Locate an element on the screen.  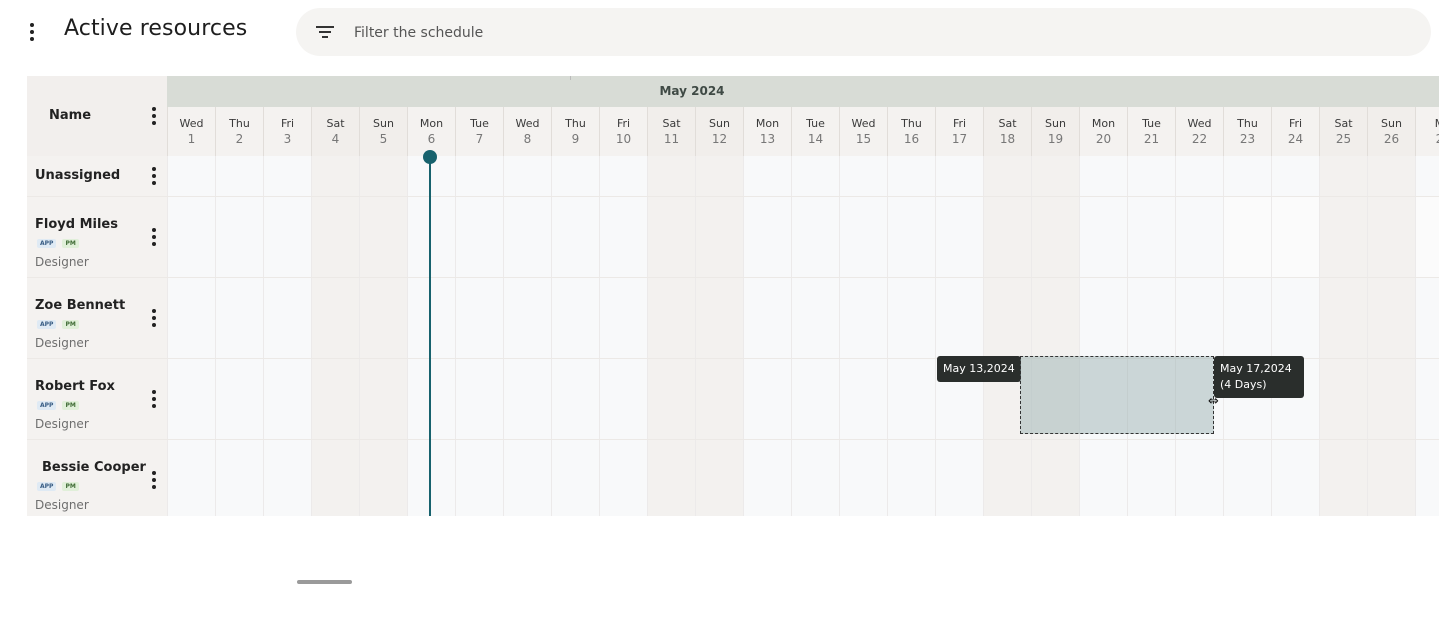
horizontal-scroll-handle is located at coordinates (324, 582).